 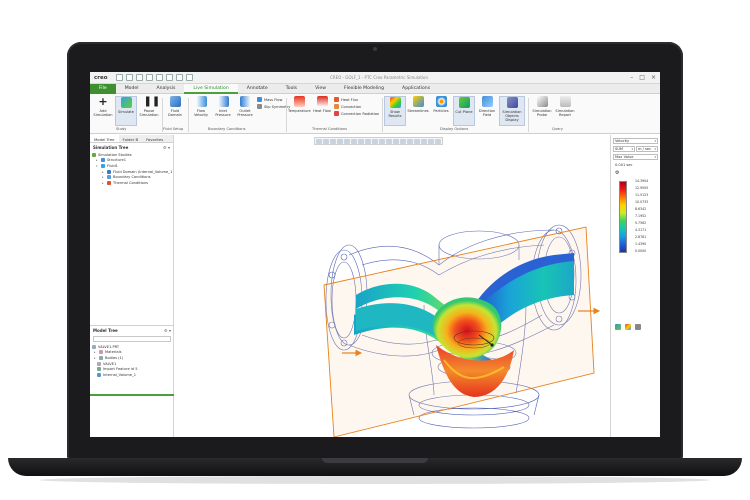 I want to click on tab-applications: Applications, so click(x=416, y=89).